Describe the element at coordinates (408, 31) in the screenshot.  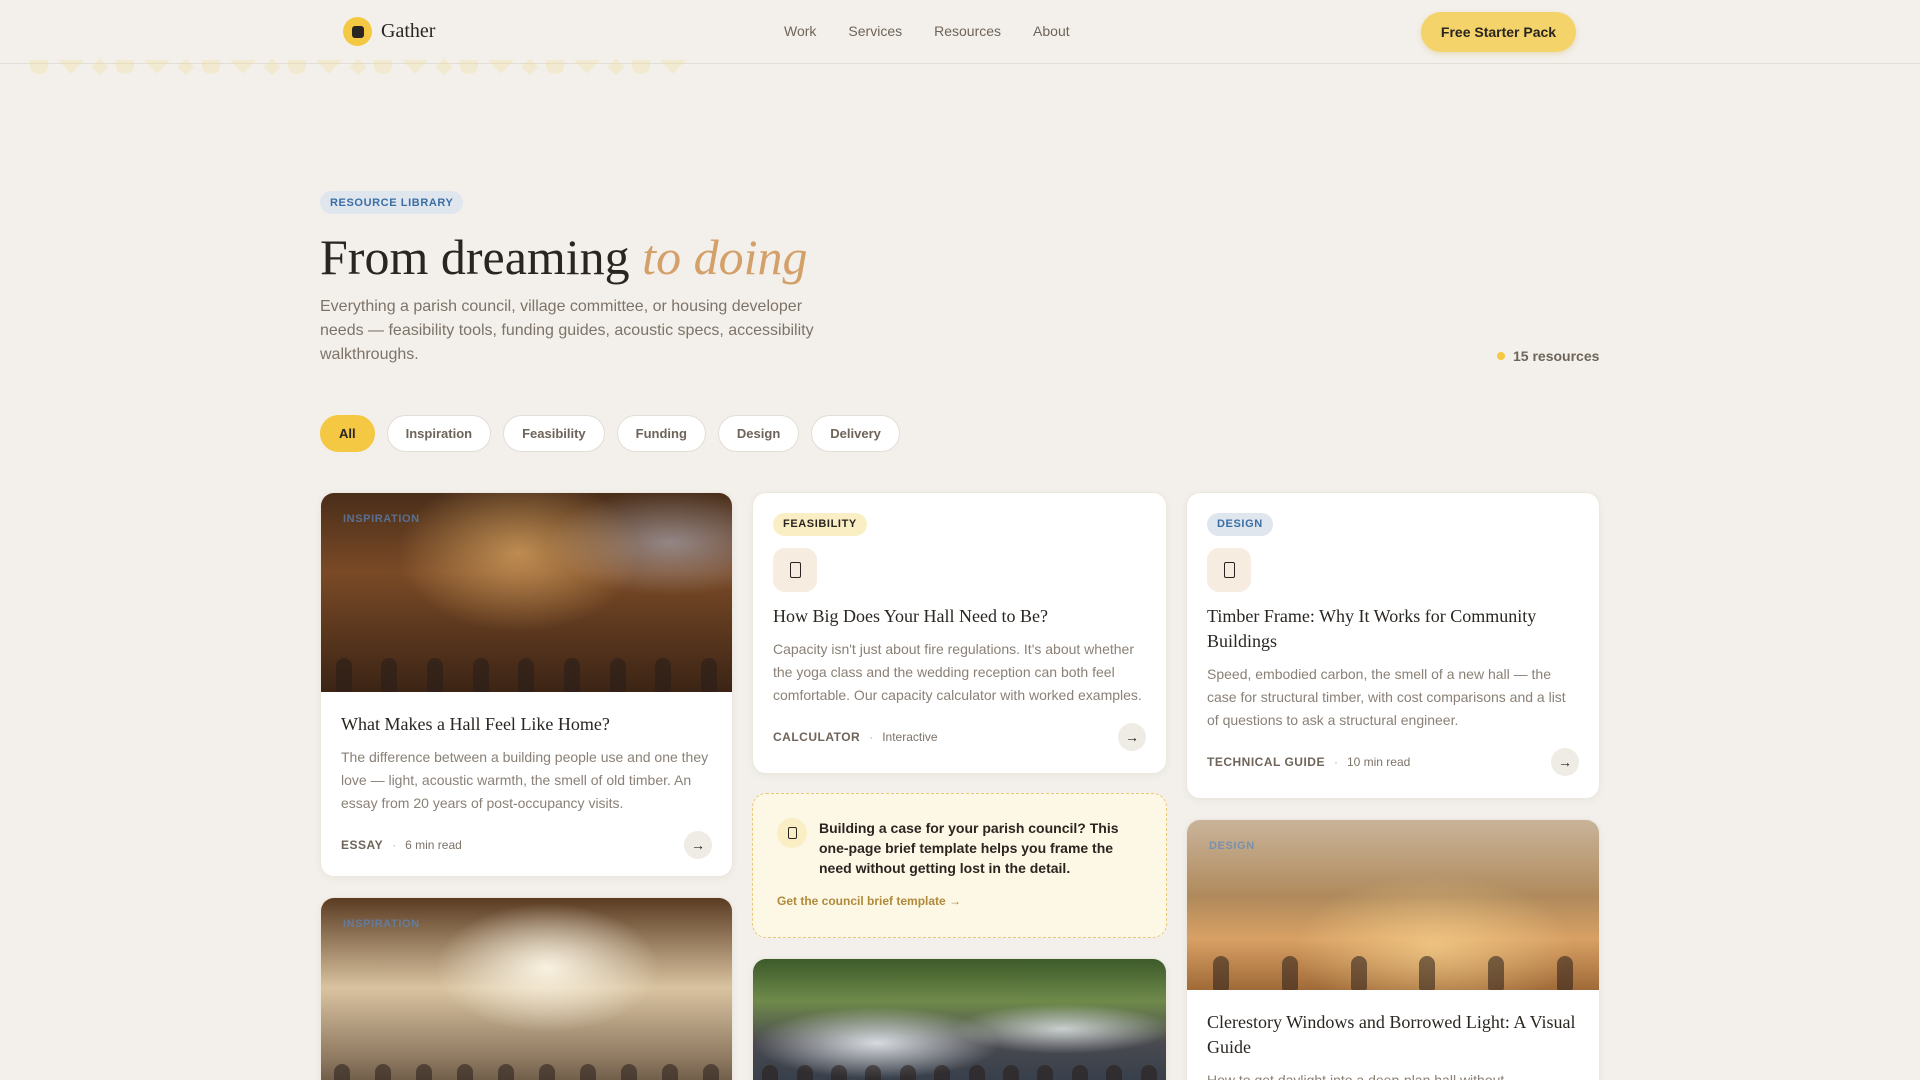
I see `brand-name: Gather` at that location.